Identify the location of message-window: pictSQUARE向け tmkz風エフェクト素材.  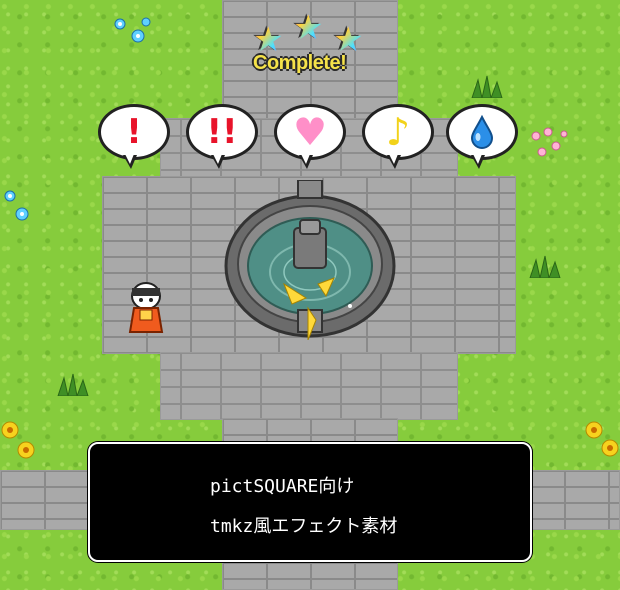
(310, 502).